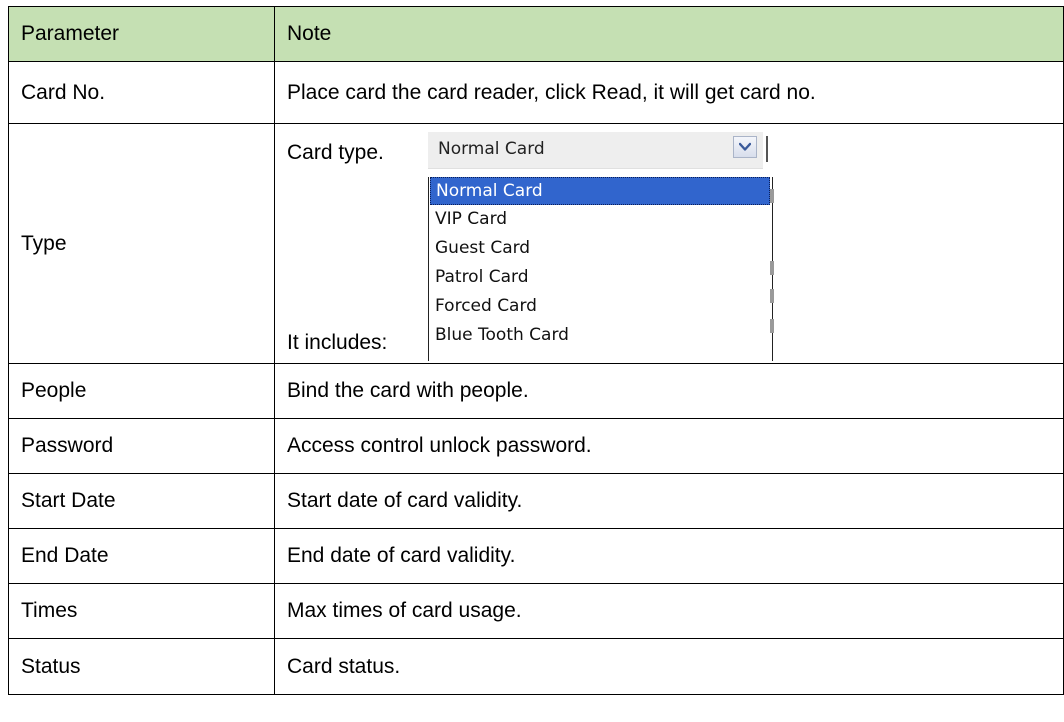 The image size is (1064, 722). What do you see at coordinates (337, 342) in the screenshot?
I see `type-includes-label: It includes:` at bounding box center [337, 342].